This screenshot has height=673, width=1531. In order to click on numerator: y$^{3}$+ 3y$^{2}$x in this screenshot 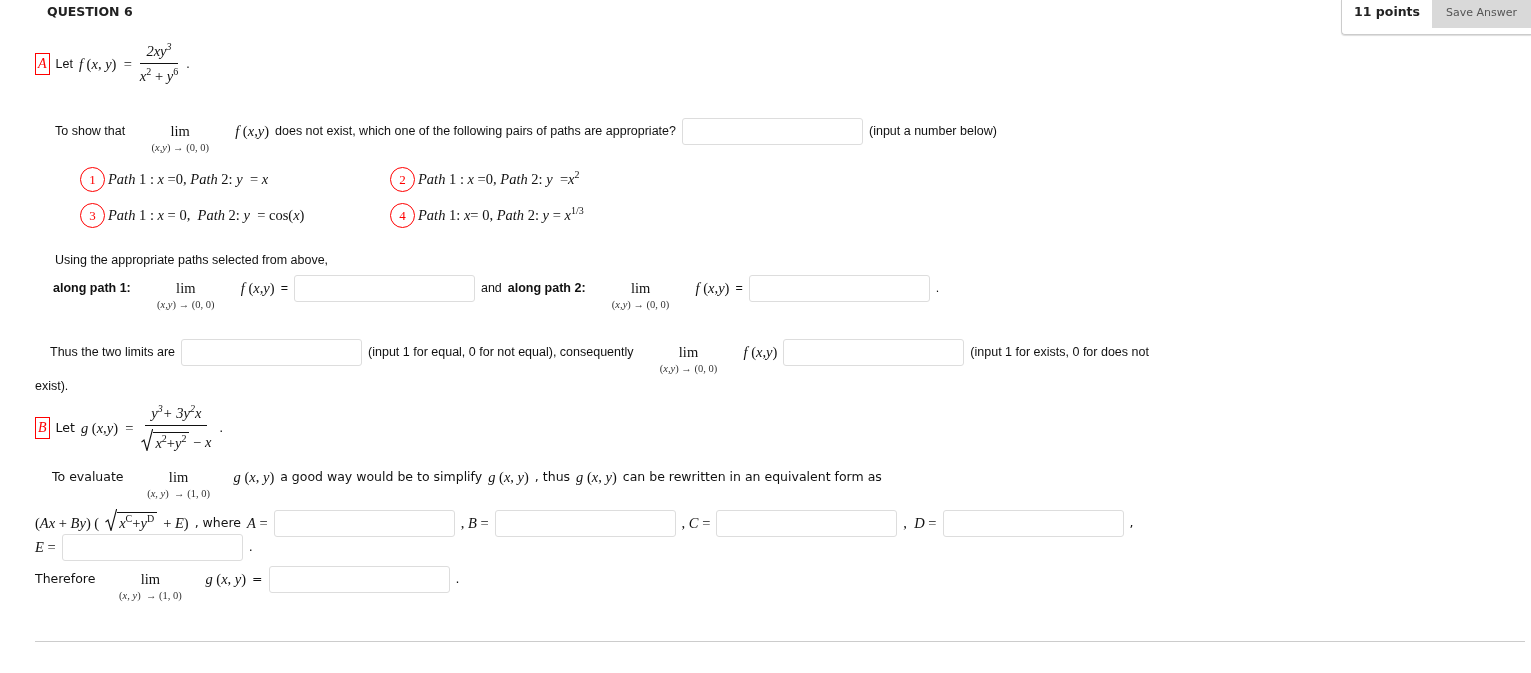, I will do `click(176, 415)`.